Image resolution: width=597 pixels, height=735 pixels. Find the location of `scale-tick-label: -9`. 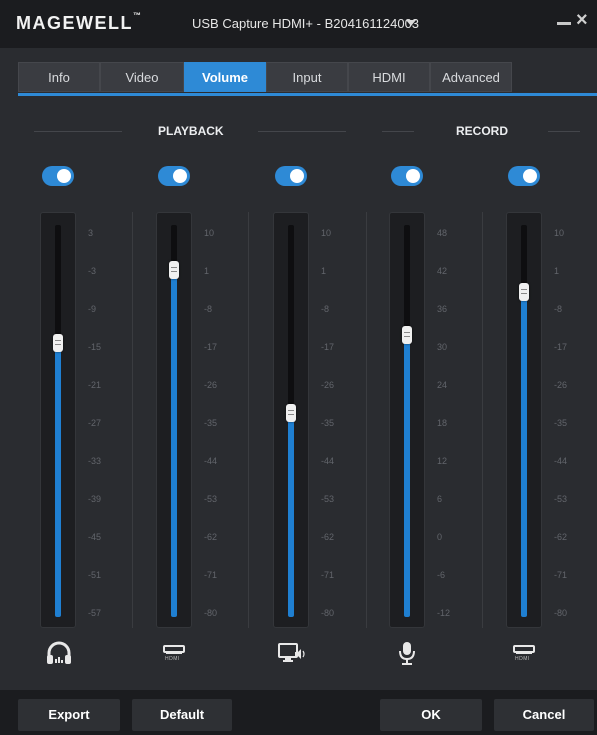

scale-tick-label: -9 is located at coordinates (92, 309).